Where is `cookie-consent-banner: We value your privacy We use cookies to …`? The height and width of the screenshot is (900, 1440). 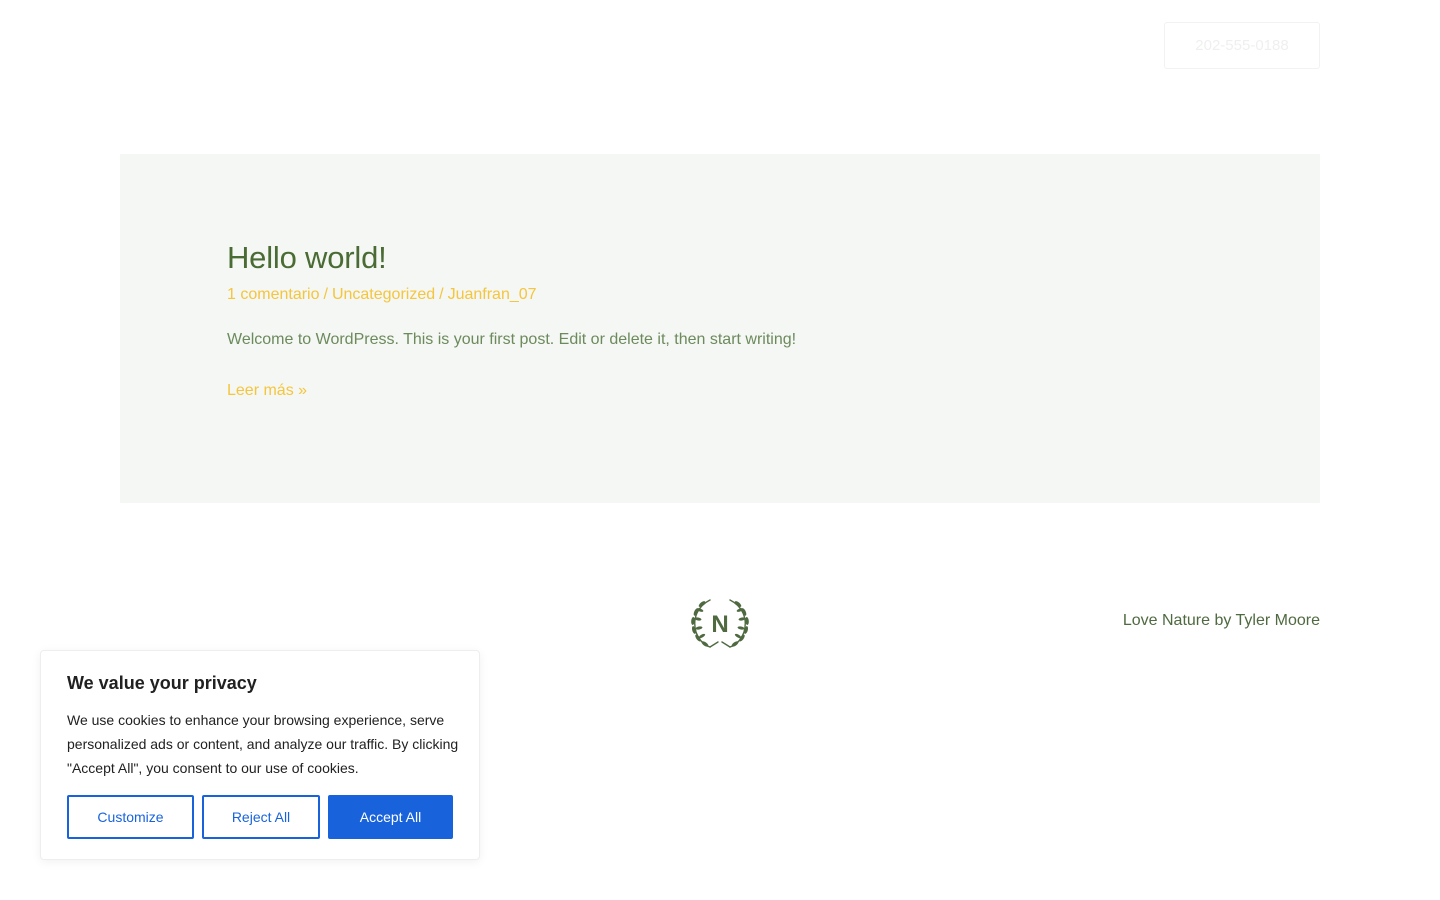 cookie-consent-banner: We value your privacy We use cookies to … is located at coordinates (260, 755).